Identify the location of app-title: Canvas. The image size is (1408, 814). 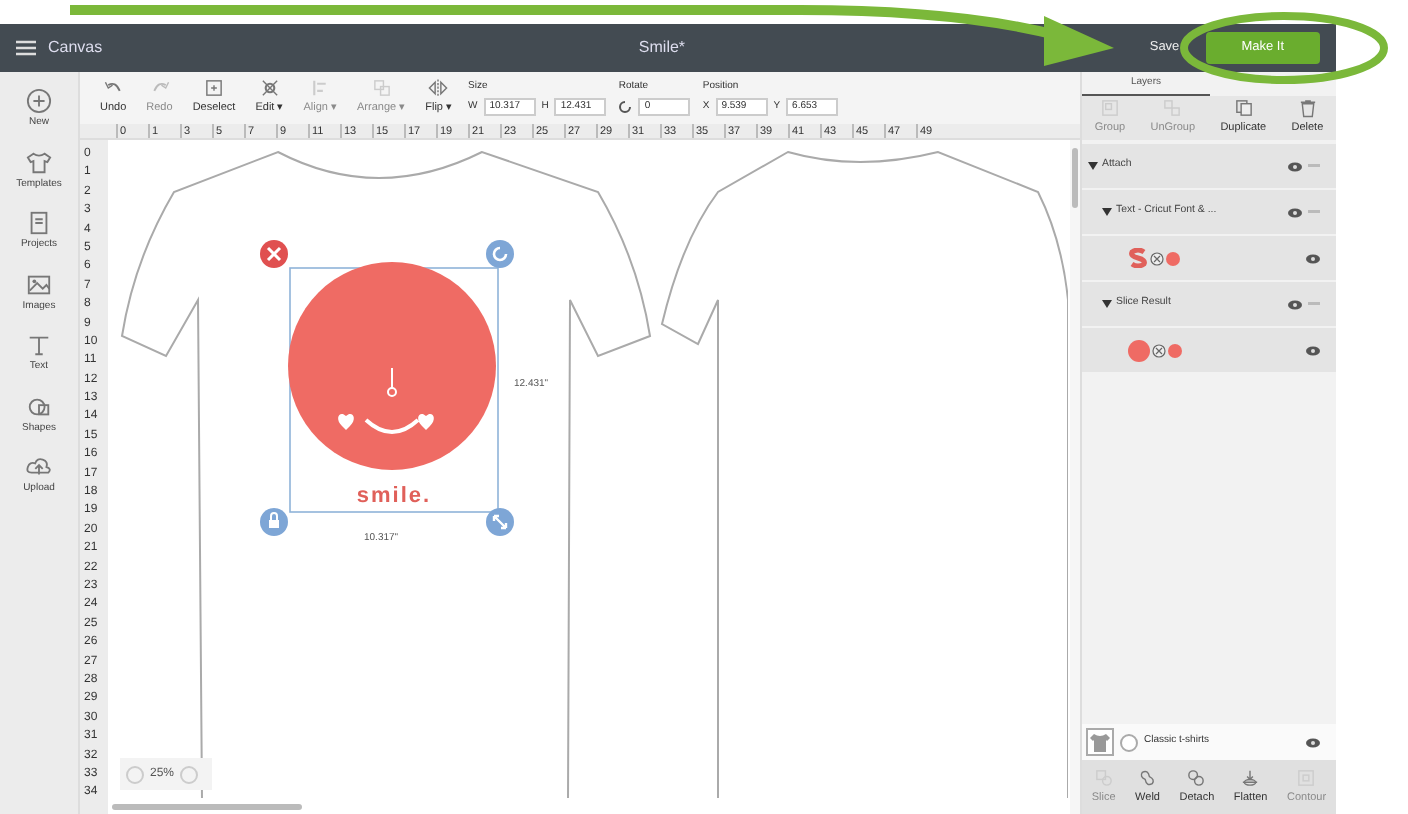
(75, 48).